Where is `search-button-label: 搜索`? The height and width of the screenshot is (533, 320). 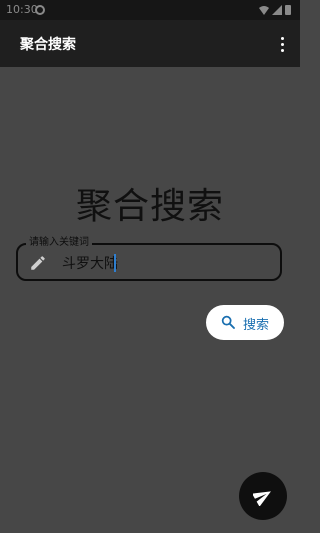
search-button-label: 搜索 is located at coordinates (256, 325).